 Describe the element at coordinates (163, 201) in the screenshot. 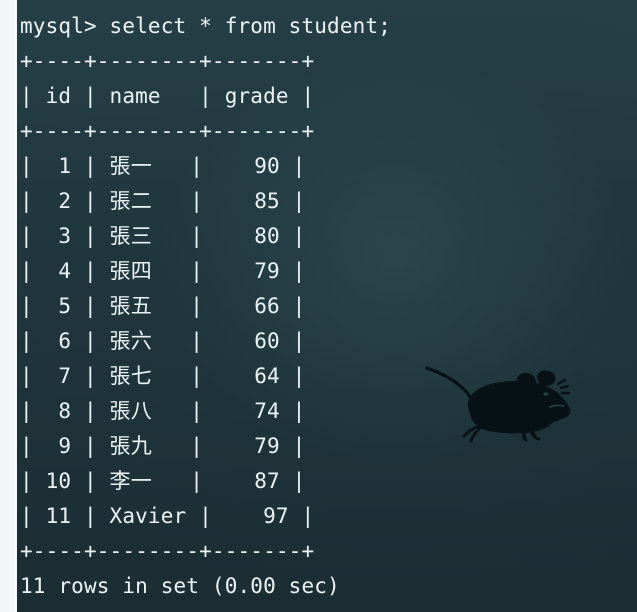

I see `table-row: | 2 | 張二 | 85 |` at that location.